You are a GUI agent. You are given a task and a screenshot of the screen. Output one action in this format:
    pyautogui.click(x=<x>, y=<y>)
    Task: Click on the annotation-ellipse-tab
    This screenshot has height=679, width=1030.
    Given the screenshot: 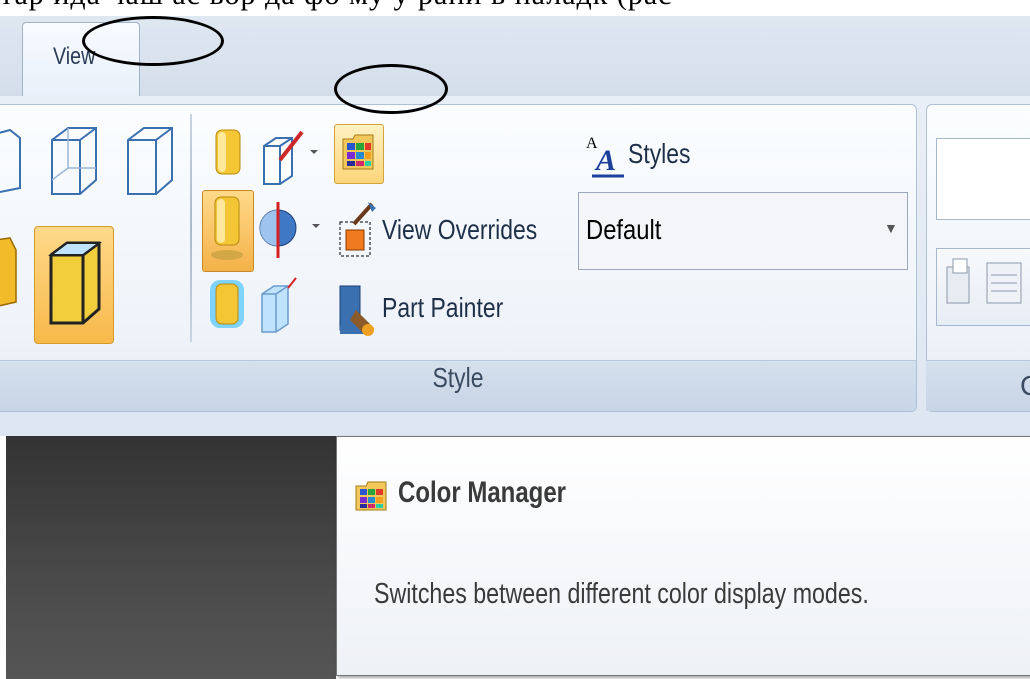 What is the action you would take?
    pyautogui.click(x=153, y=41)
    